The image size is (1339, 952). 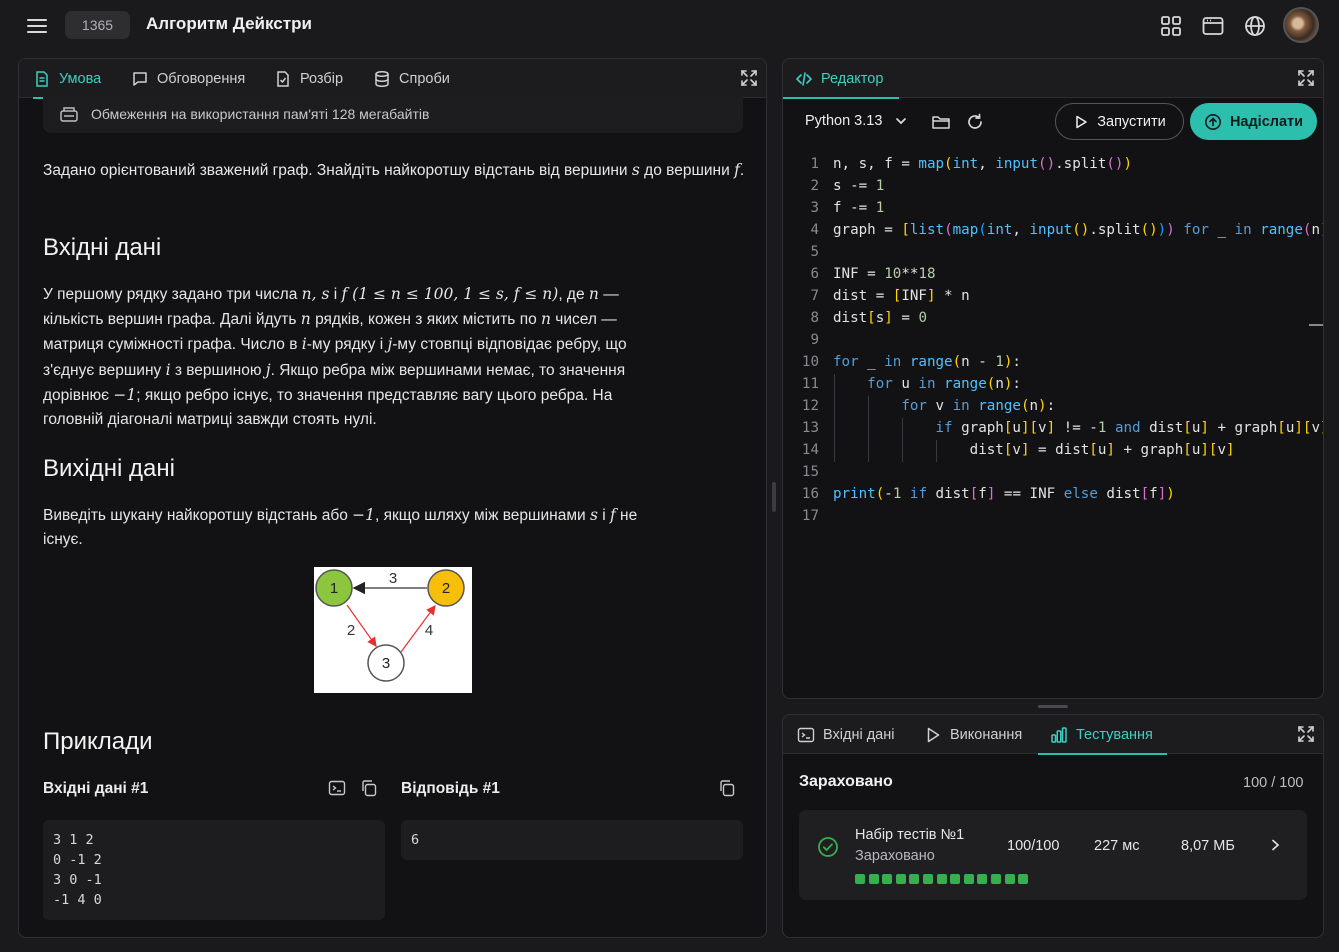 What do you see at coordinates (856, 121) in the screenshot?
I see `language-select: Python 3.13` at bounding box center [856, 121].